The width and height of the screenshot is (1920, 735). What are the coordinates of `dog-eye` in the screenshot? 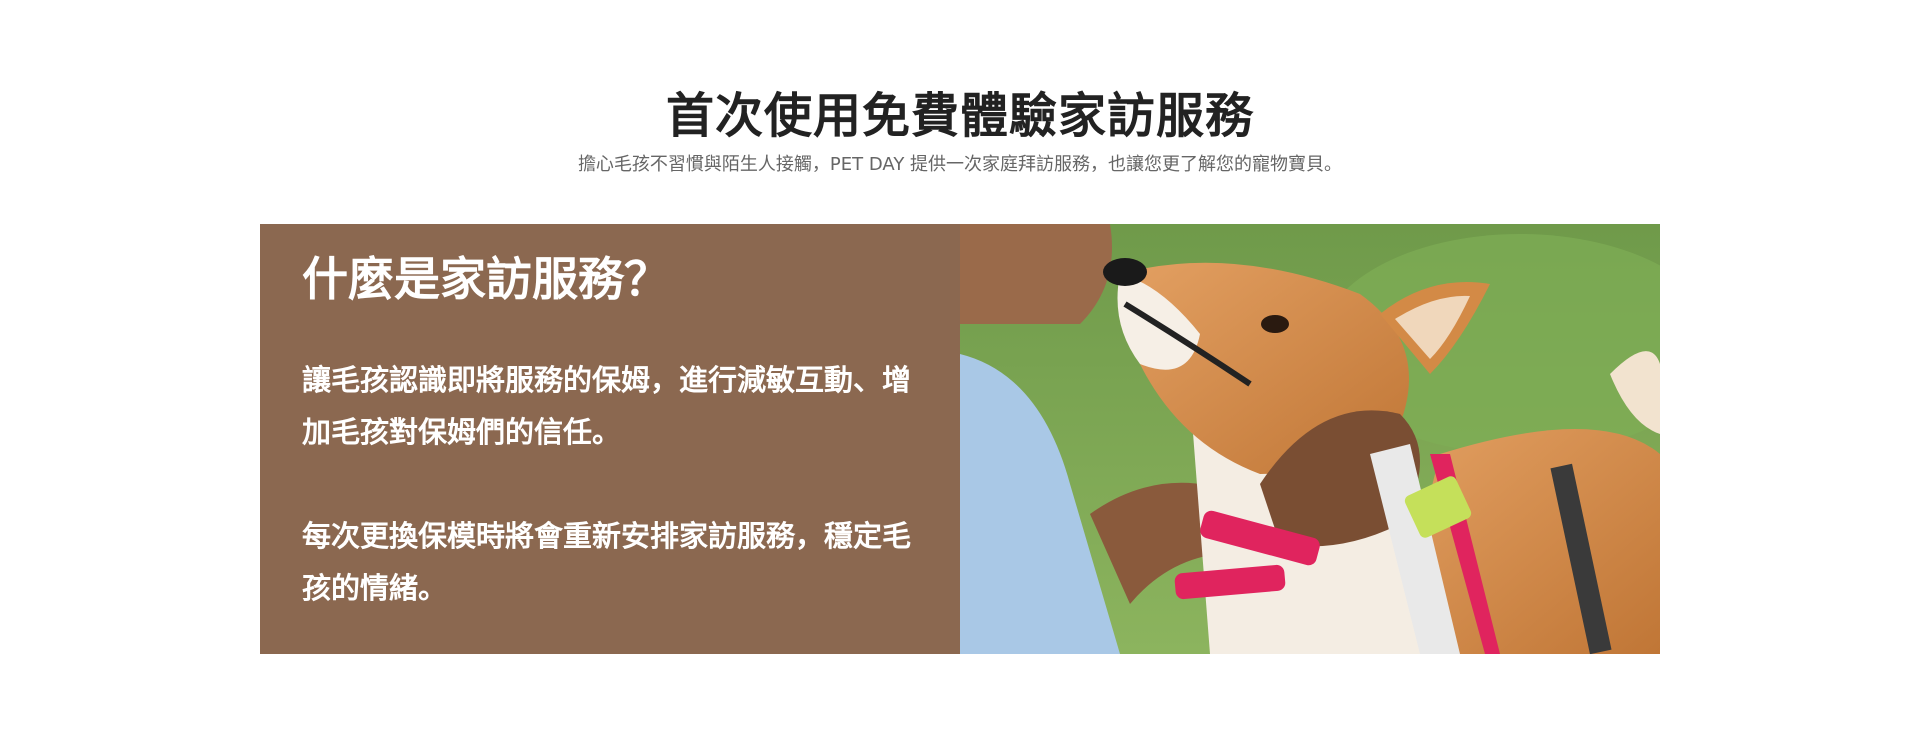 It's located at (1275, 324).